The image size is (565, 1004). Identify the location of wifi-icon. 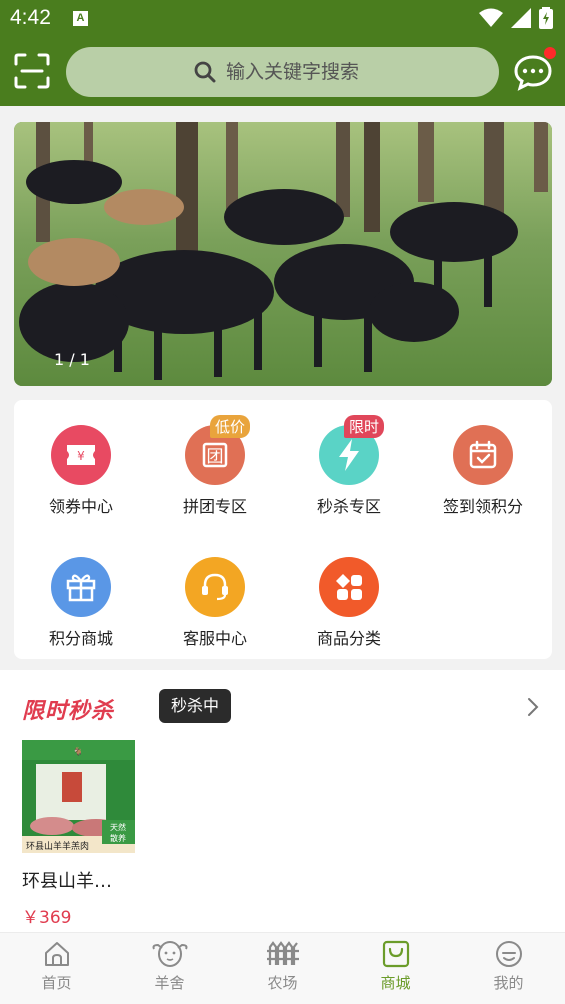
(491, 17).